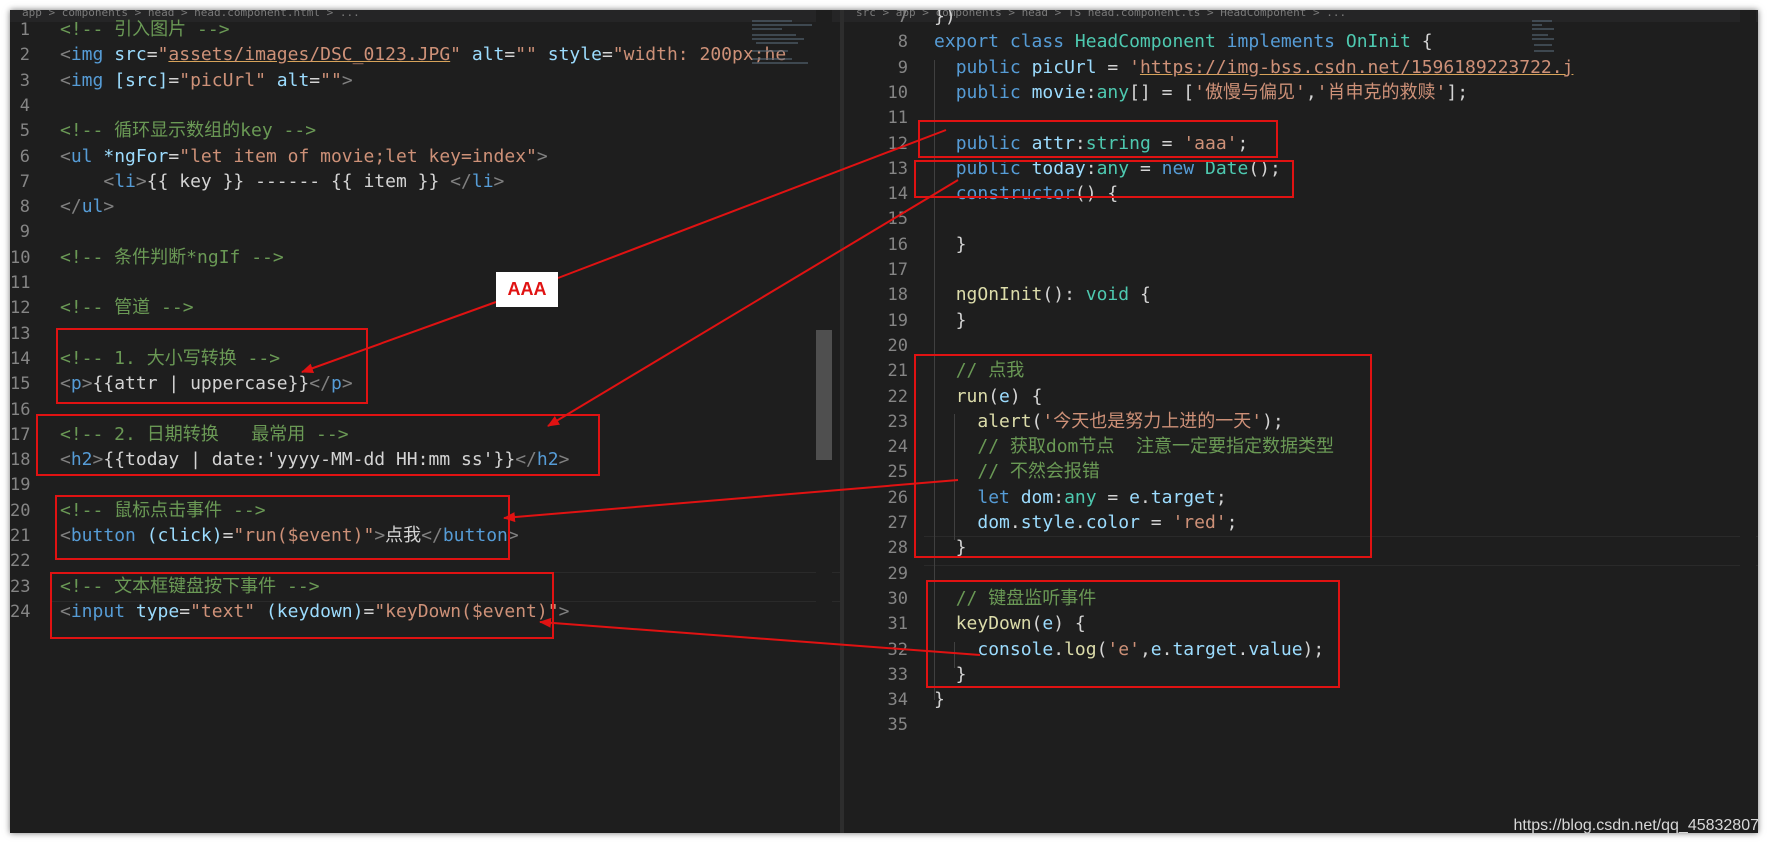  I want to click on code-token: 'red', so click(1199, 522).